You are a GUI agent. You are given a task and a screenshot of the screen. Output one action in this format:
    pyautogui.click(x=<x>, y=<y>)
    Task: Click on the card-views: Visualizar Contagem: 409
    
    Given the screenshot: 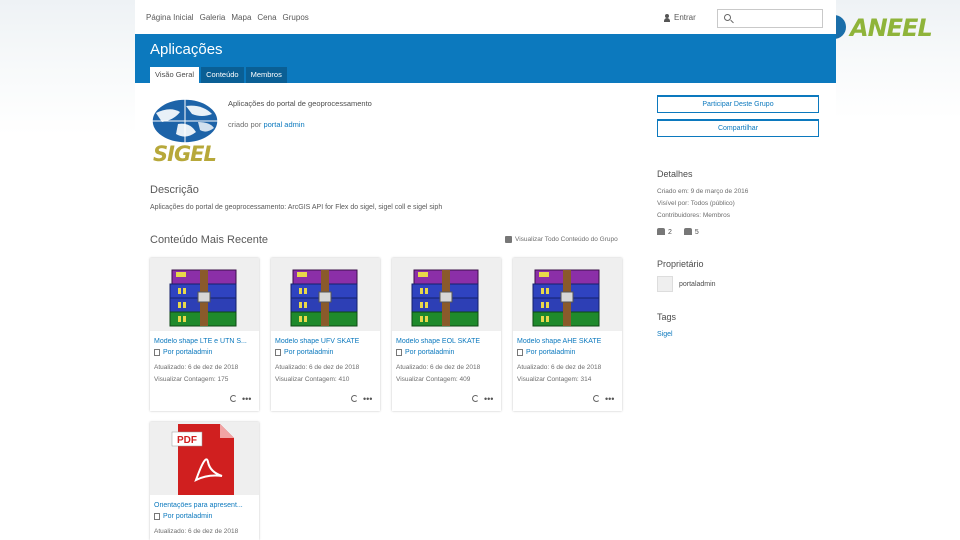 What is the action you would take?
    pyautogui.click(x=433, y=379)
    